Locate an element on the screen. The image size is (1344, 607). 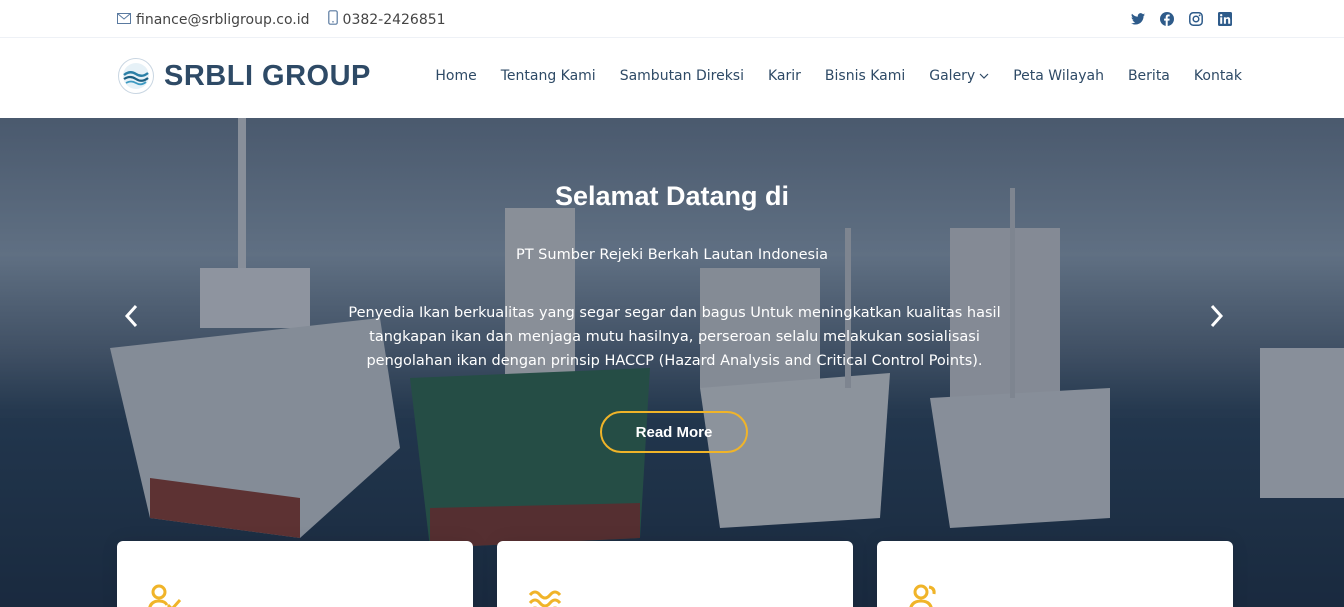
logo-text: SRBLI GROUP is located at coordinates (267, 75).